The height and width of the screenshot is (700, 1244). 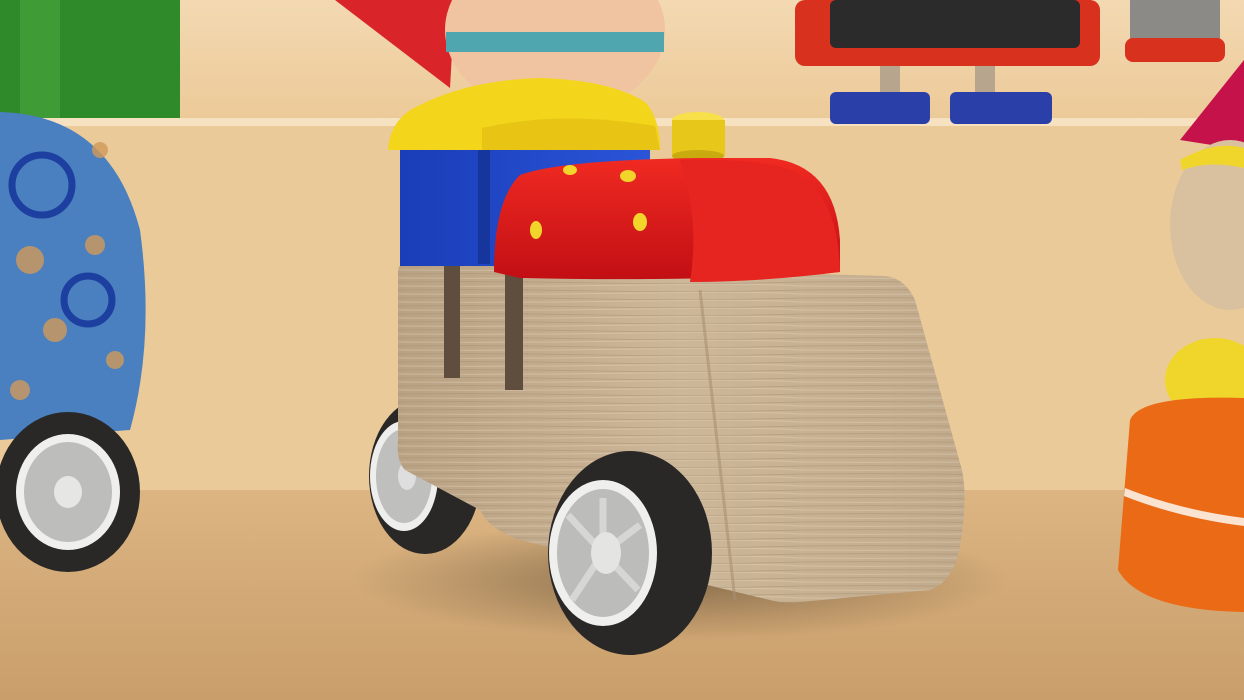 What do you see at coordinates (1181, 504) in the screenshot?
I see `orange-ring-toy` at bounding box center [1181, 504].